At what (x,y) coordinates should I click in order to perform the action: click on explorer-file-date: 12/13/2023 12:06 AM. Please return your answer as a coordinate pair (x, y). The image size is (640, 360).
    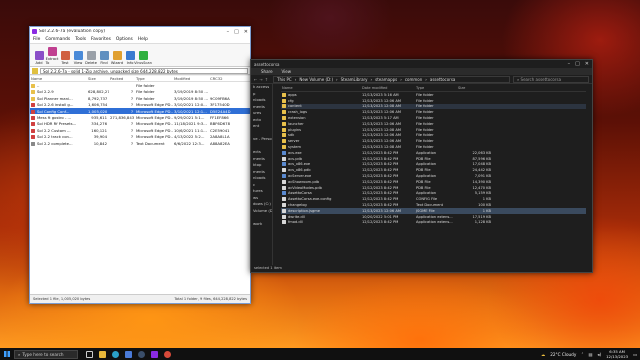
    Looking at the image, I should click on (381, 123).